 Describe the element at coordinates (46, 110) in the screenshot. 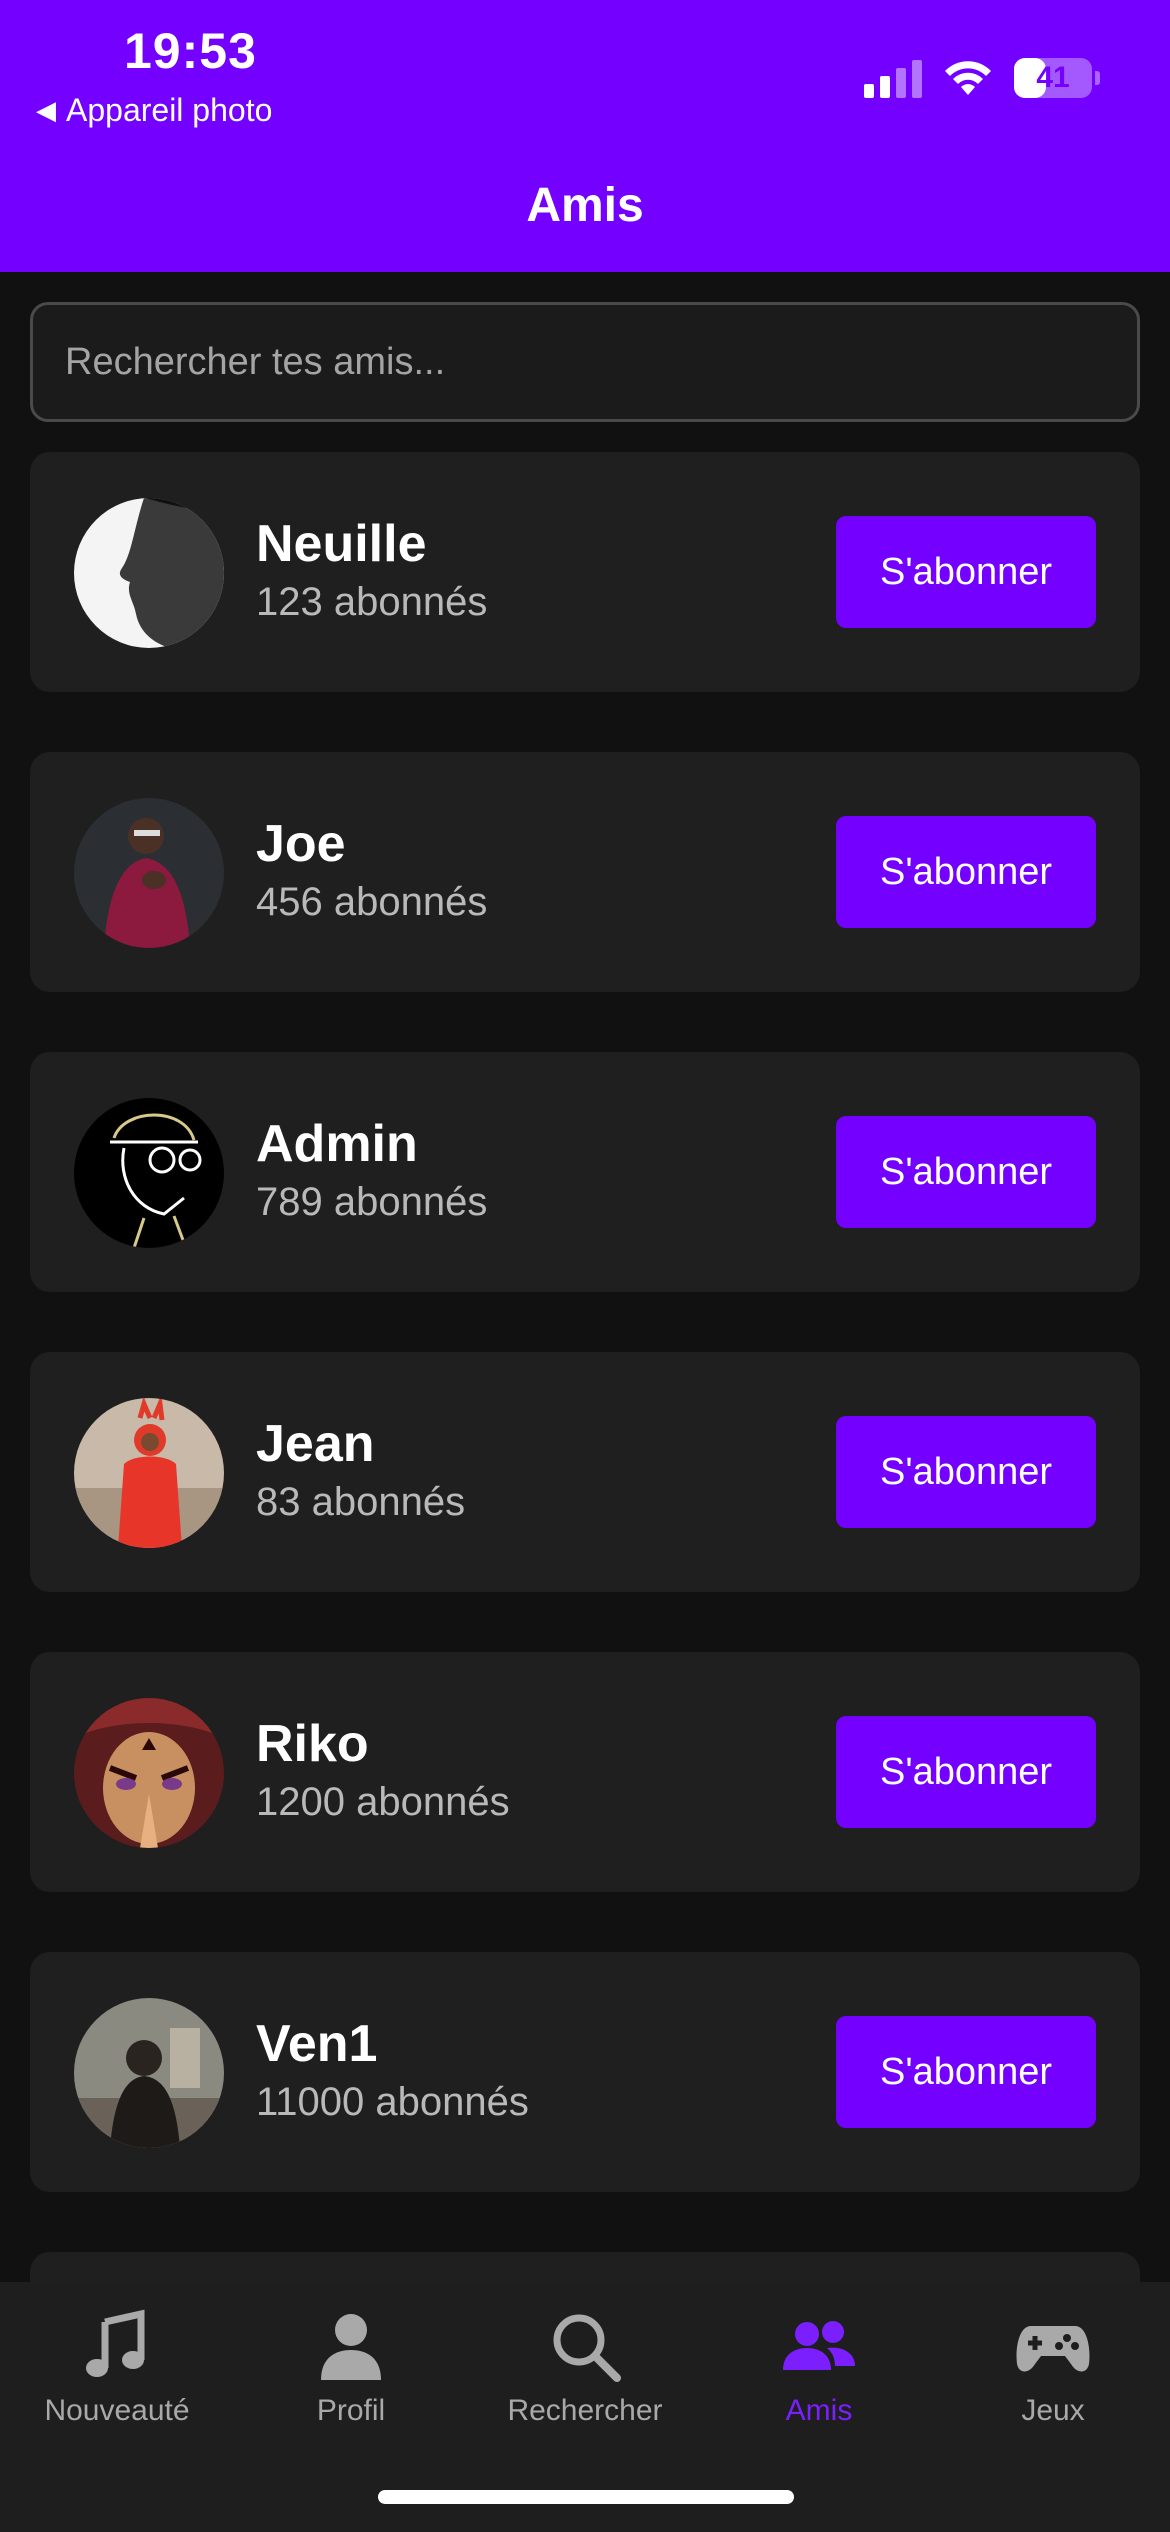

I see `back-triangle-icon: ◀` at that location.